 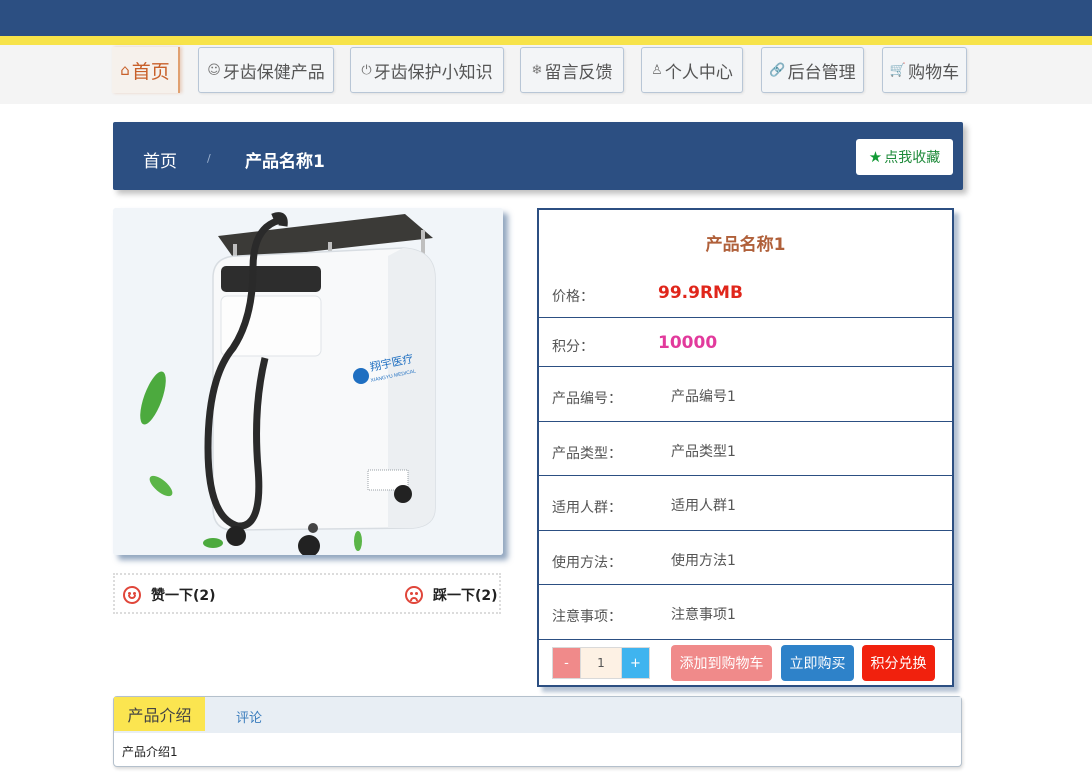 I want to click on price-row: 价格： 99.9RMB, so click(x=745, y=292).